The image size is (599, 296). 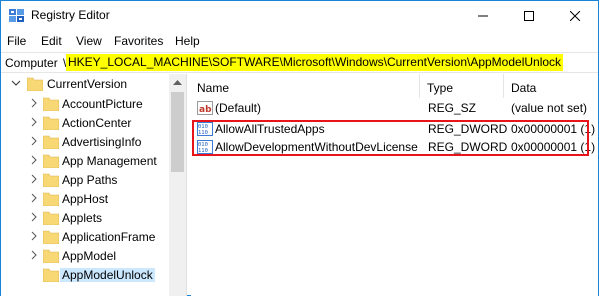 What do you see at coordinates (31, 63) in the screenshot?
I see `address-root: Computer` at bounding box center [31, 63].